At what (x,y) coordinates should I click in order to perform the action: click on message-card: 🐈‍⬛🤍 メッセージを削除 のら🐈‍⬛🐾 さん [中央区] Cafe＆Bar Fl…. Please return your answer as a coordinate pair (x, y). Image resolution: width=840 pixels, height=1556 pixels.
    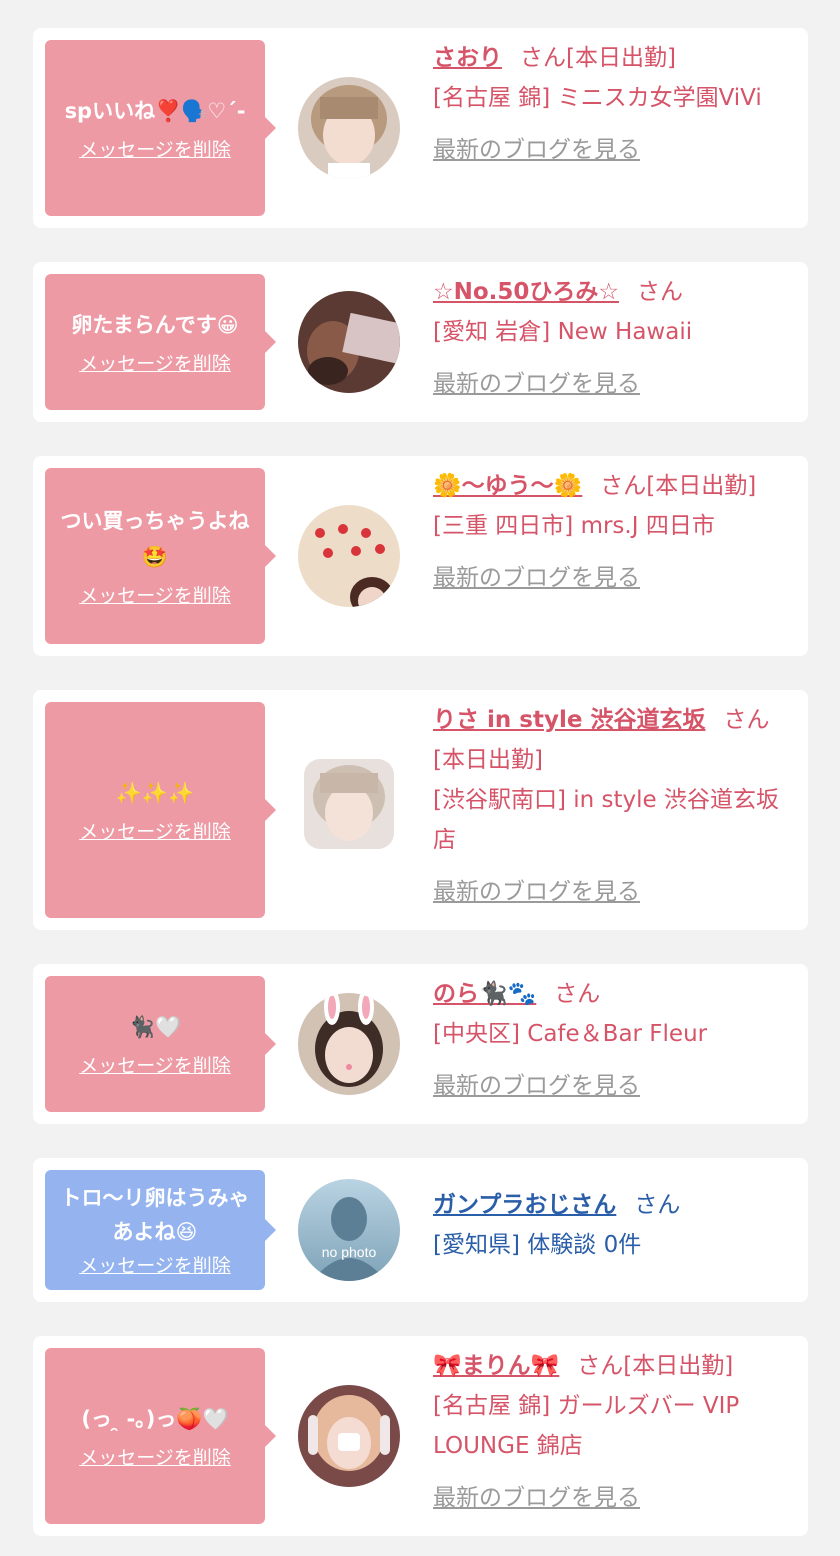
    Looking at the image, I should click on (420, 1044).